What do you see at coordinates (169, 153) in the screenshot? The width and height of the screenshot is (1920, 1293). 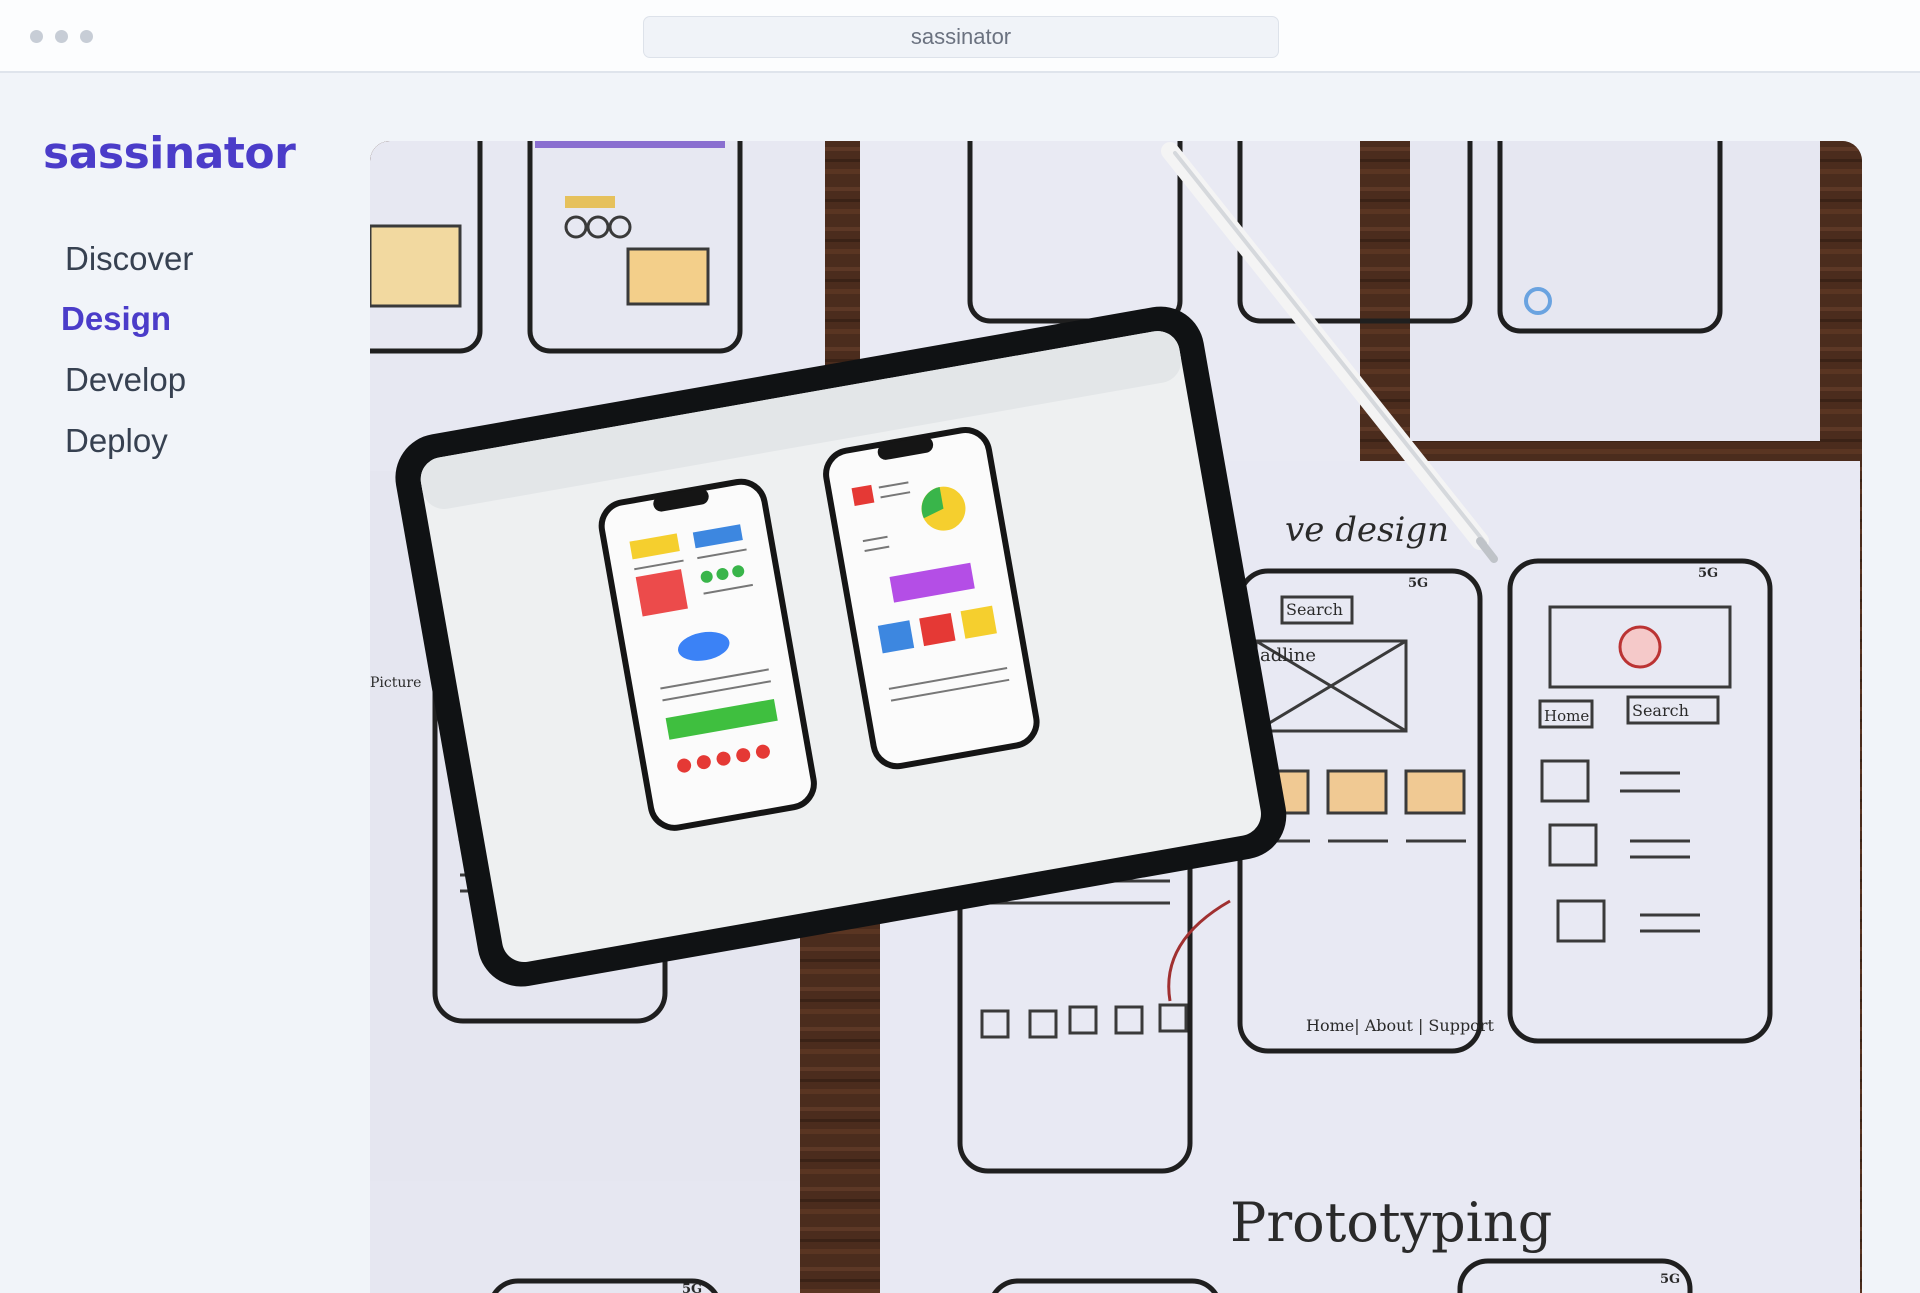 I see `brand-logo: sassinator` at bounding box center [169, 153].